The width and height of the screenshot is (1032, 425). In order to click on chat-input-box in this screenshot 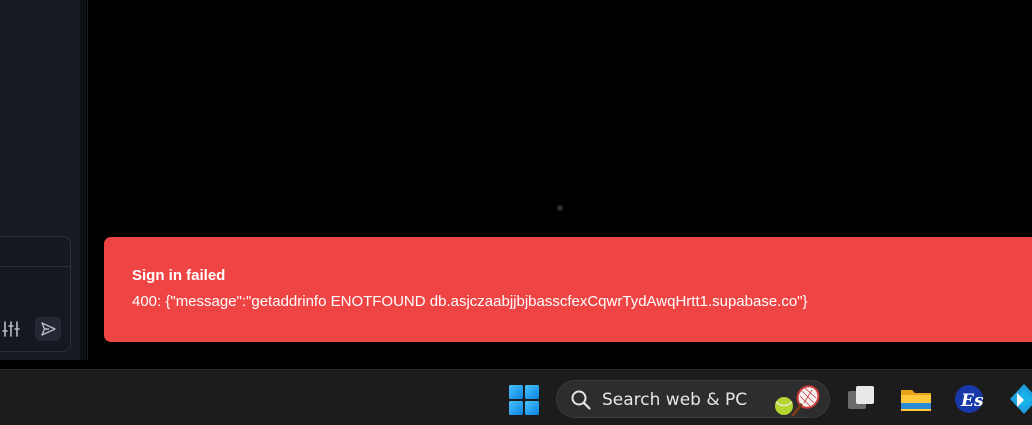, I will do `click(35, 294)`.